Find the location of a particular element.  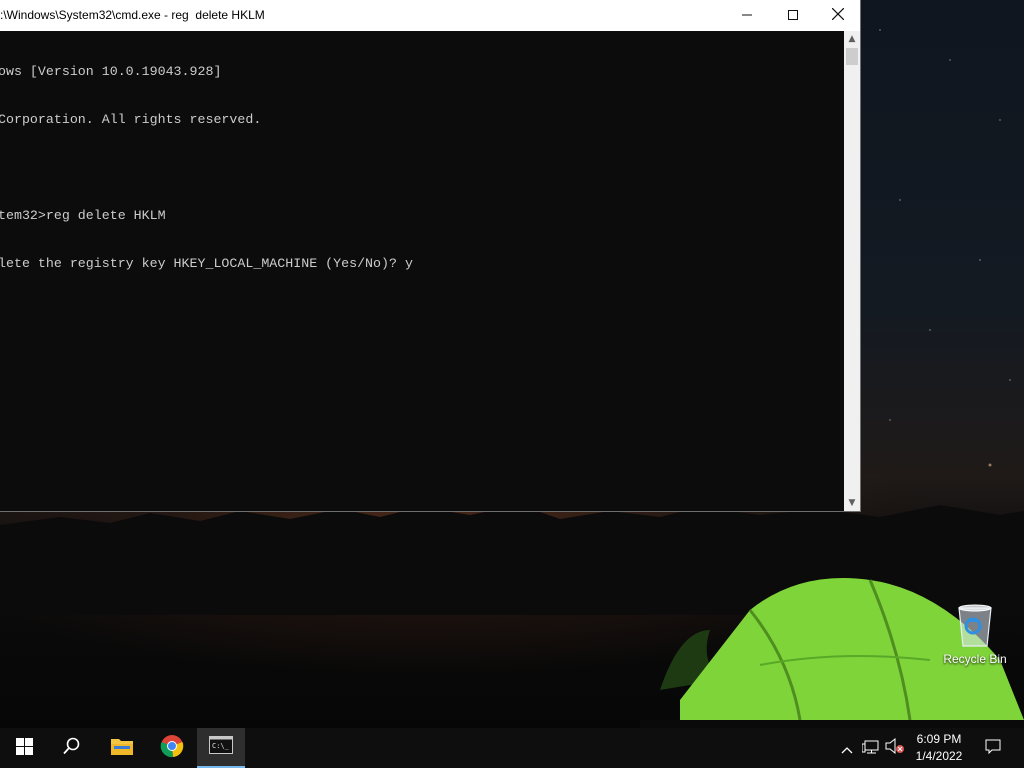

network-icon is located at coordinates (870, 748).